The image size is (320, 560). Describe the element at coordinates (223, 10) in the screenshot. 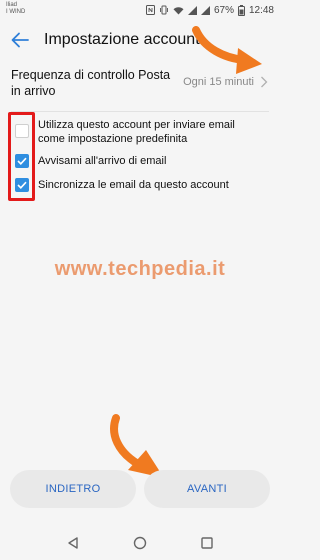

I see `battery-percent: 67%` at that location.